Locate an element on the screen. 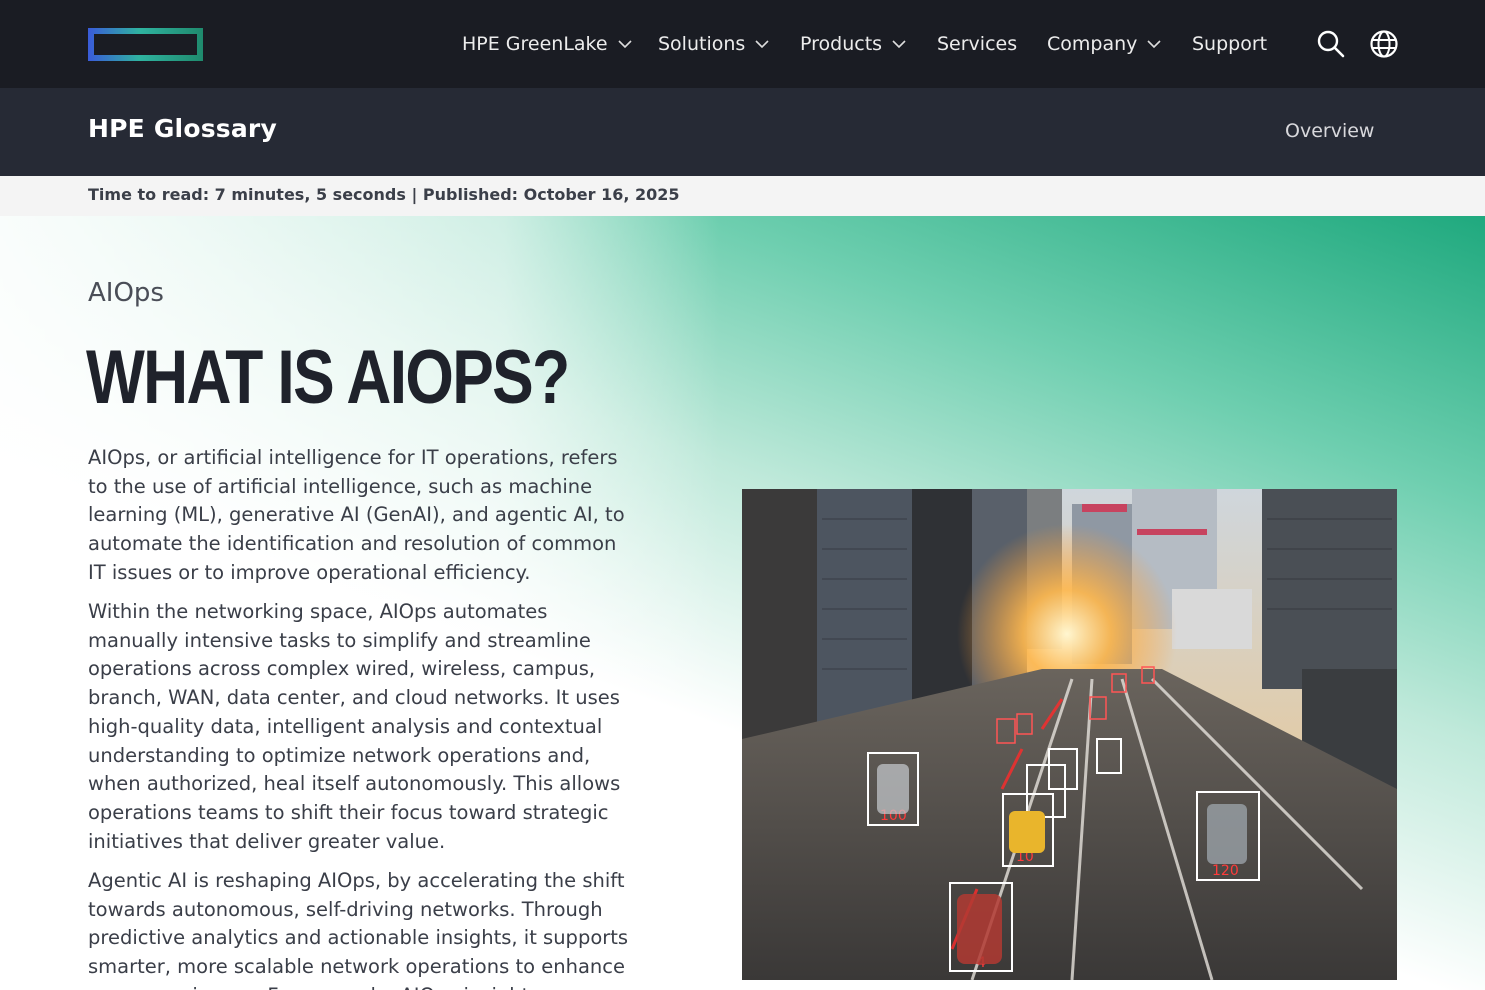 This screenshot has width=1485, height=990. nav-company: Company is located at coordinates (1104, 44).